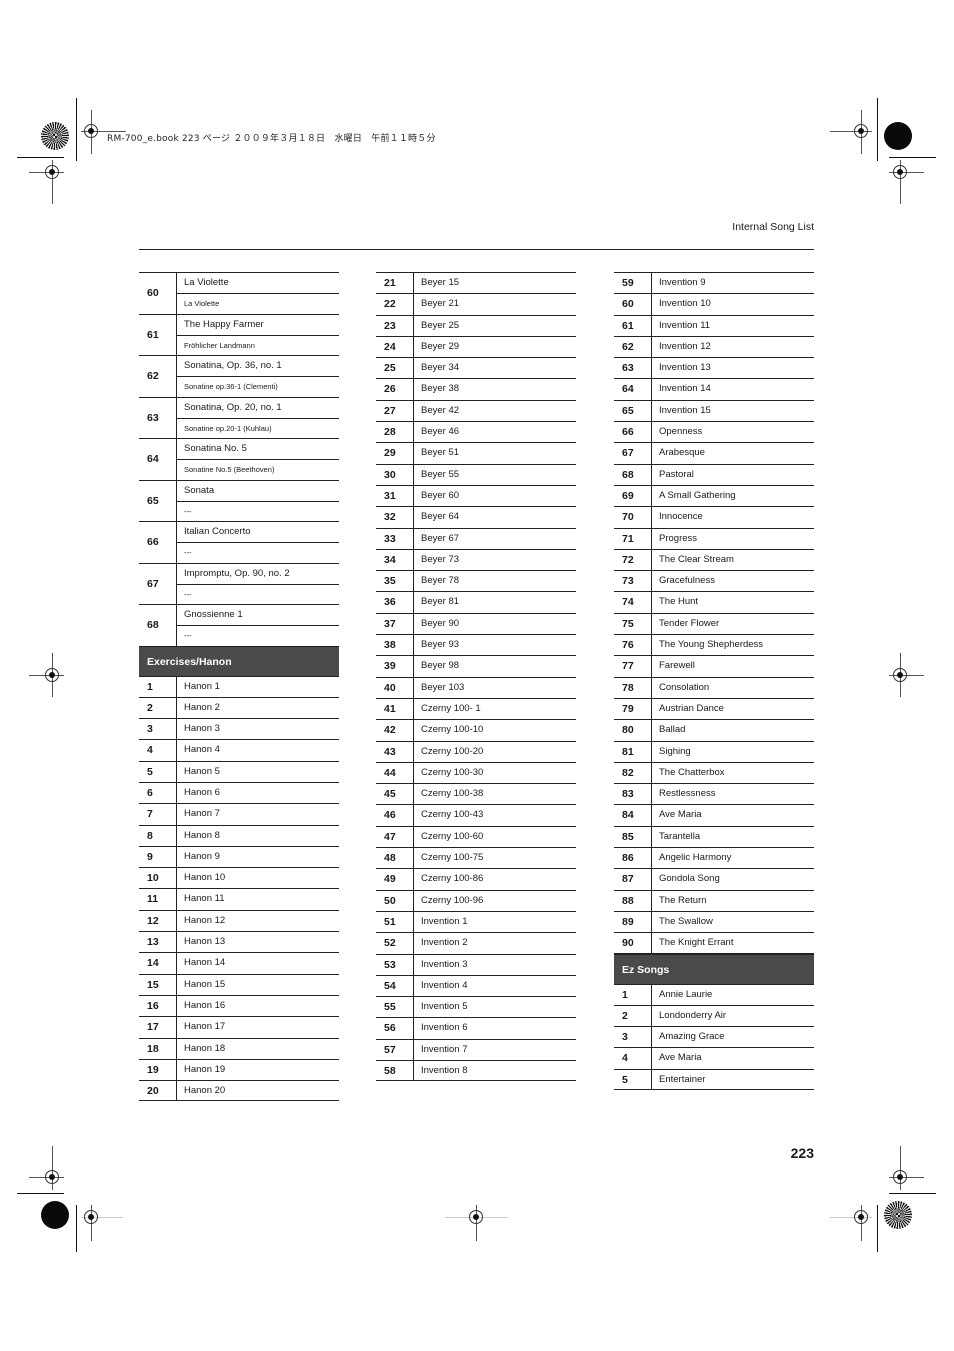  What do you see at coordinates (258, 283) in the screenshot?
I see `song-title: La Violette` at bounding box center [258, 283].